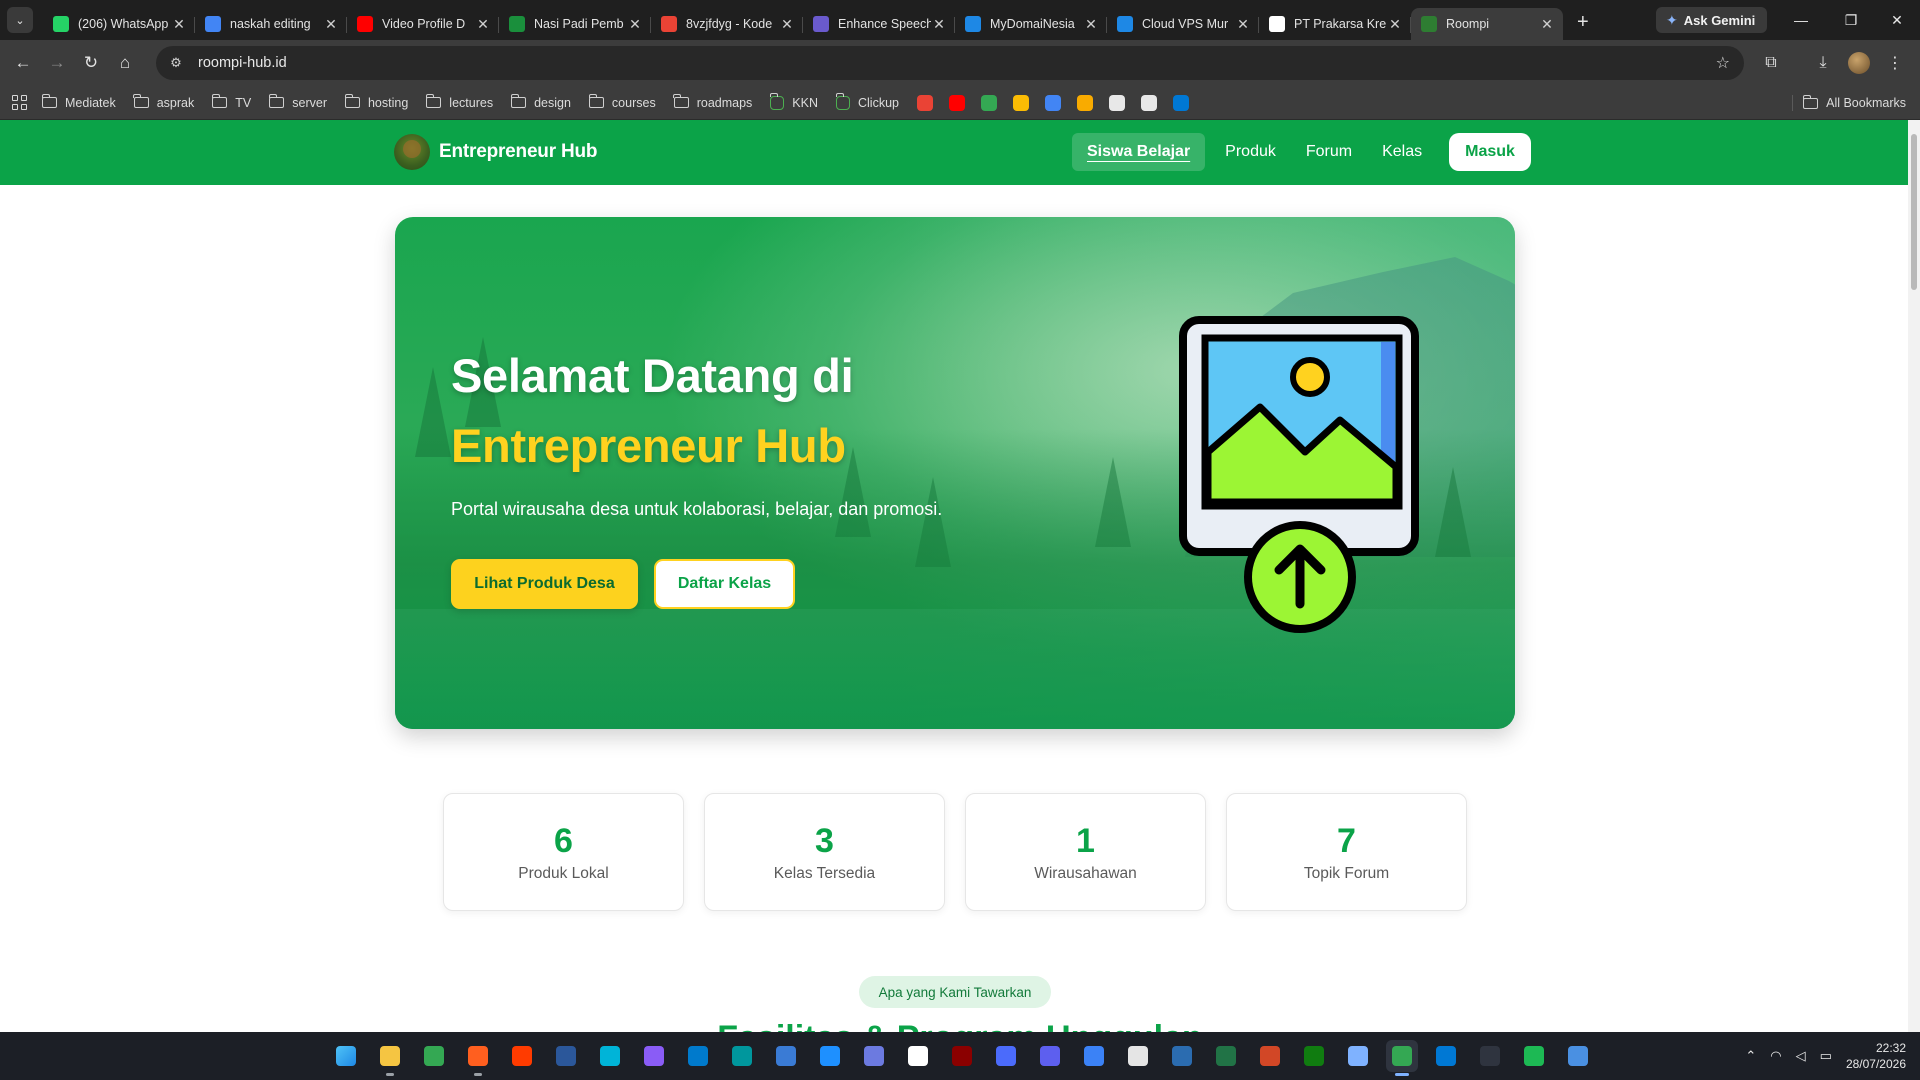  What do you see at coordinates (622, 102) in the screenshot?
I see `bookmark-item: courses` at bounding box center [622, 102].